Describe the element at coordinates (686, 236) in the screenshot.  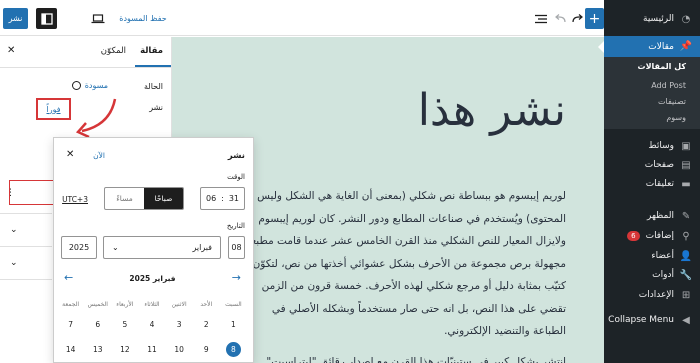
I see `plugins-icon: ⚲` at that location.